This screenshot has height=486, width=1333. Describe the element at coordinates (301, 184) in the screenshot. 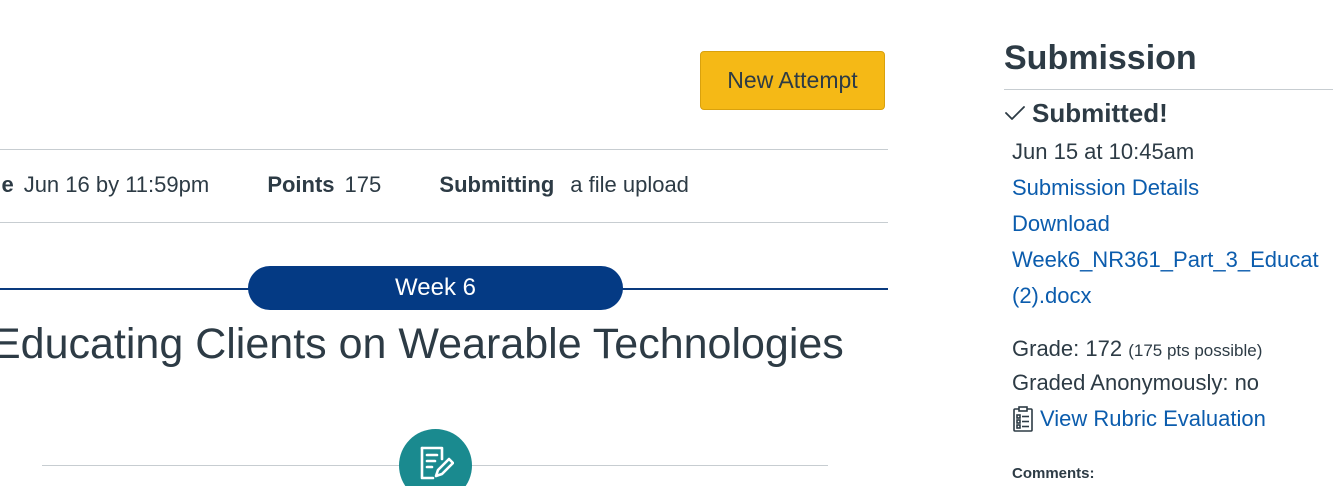

I see `points-label: Points` at that location.